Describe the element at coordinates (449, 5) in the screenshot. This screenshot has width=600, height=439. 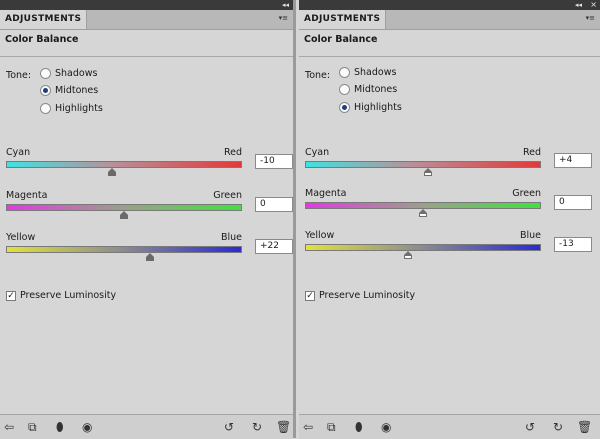
I see `panel-title-bar: ◂◂ ×` at that location.